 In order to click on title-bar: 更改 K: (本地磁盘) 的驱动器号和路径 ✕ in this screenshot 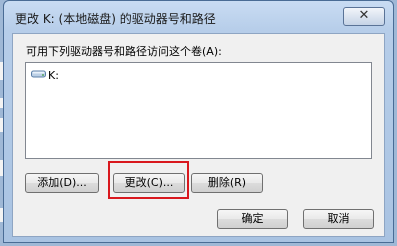, I will do `click(198, 17)`.